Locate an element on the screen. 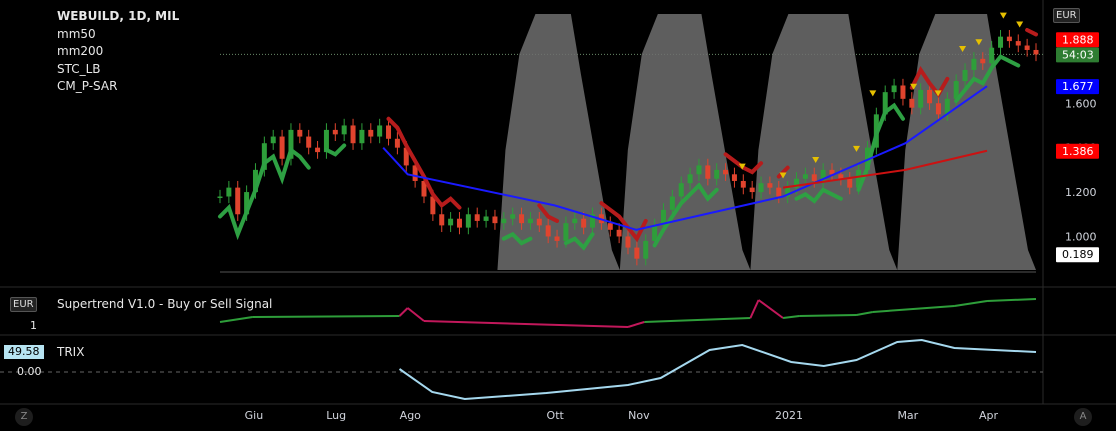  auto-scale-icon: A is located at coordinates (1083, 417).